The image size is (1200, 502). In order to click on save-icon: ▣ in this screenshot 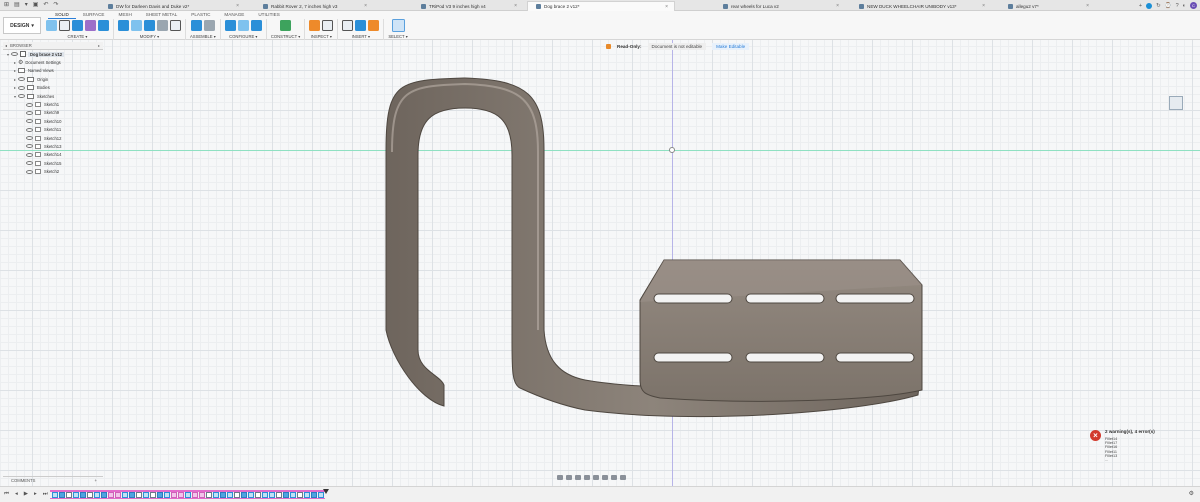, I will do `click(36, 5)`.